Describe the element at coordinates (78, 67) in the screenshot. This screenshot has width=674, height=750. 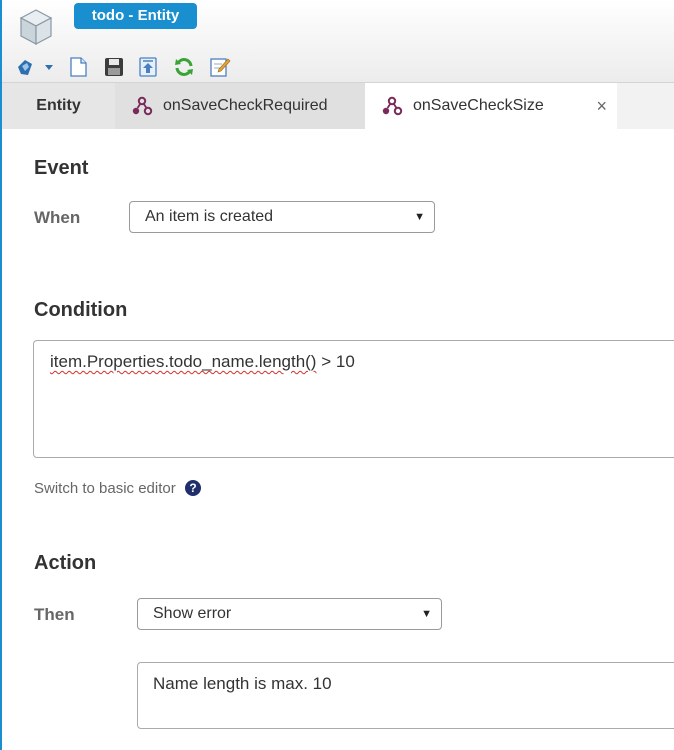
I see `new-document-icon` at that location.